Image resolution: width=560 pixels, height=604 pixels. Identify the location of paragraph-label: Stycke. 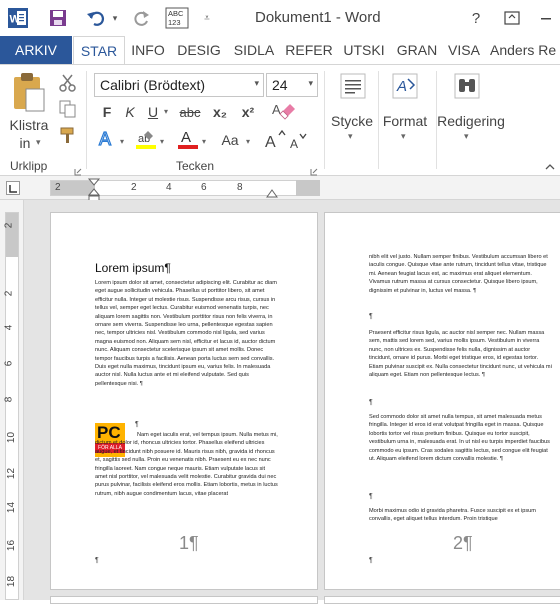
(352, 121).